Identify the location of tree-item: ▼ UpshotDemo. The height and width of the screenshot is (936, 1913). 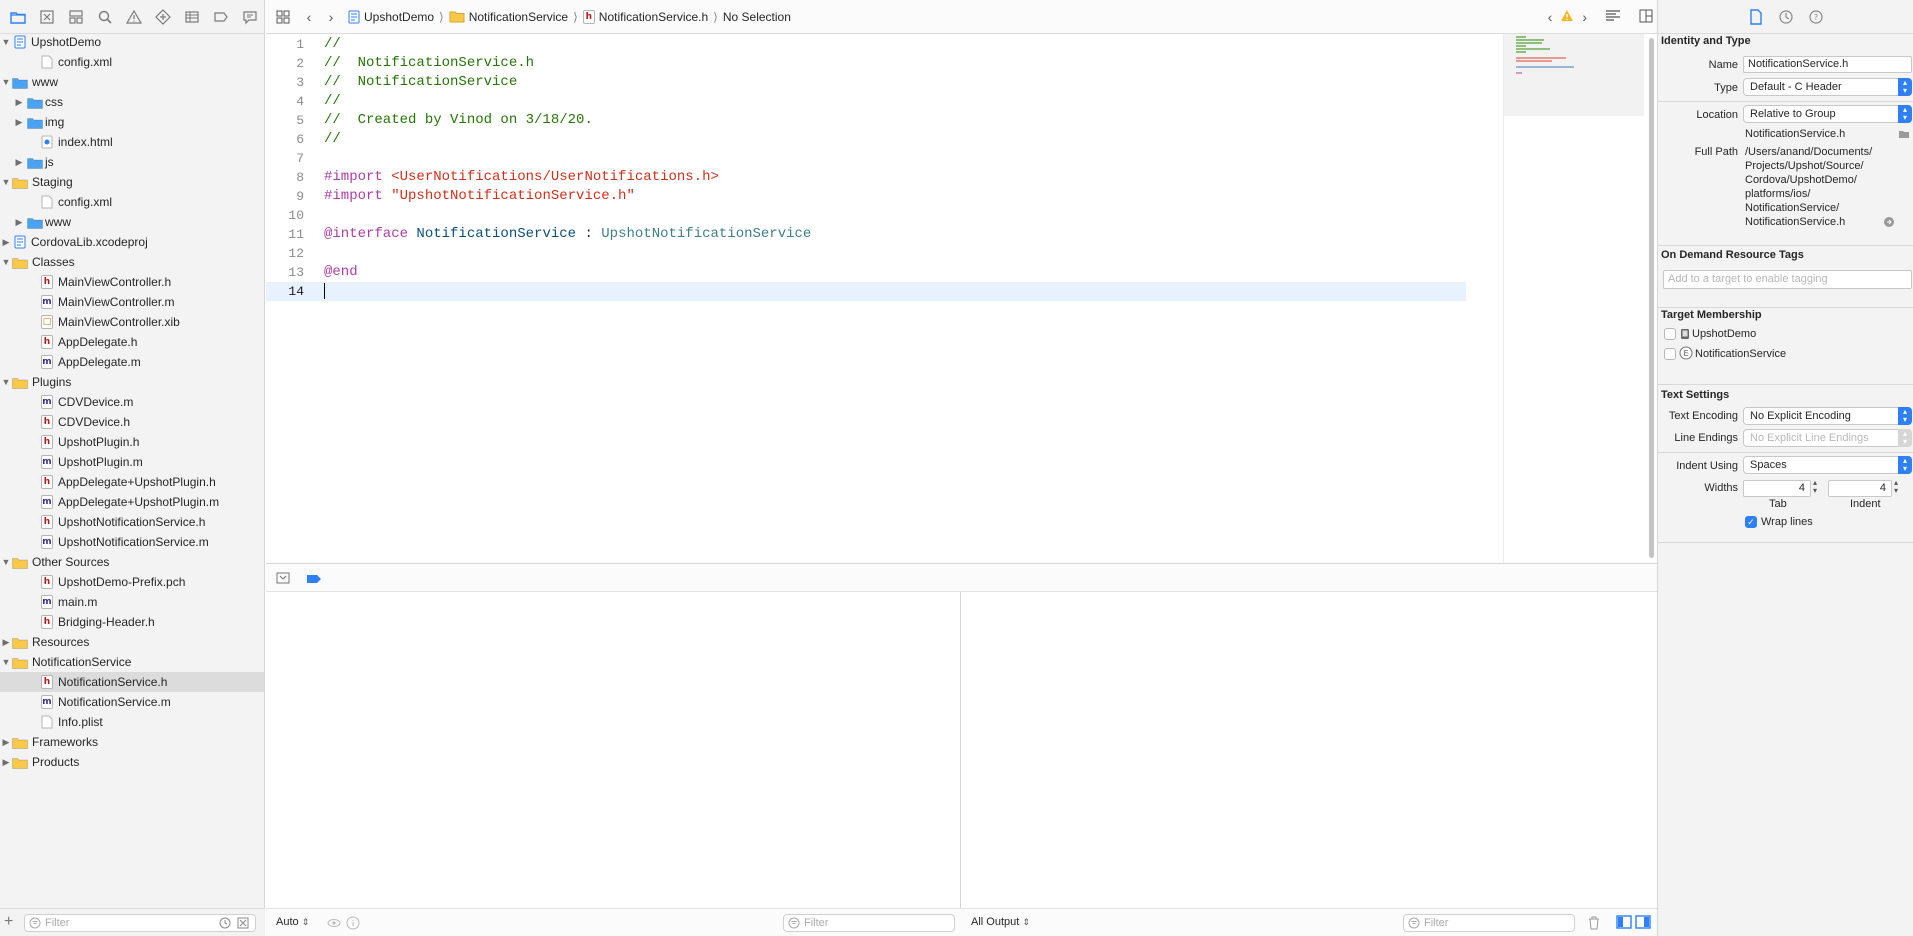
(132, 42).